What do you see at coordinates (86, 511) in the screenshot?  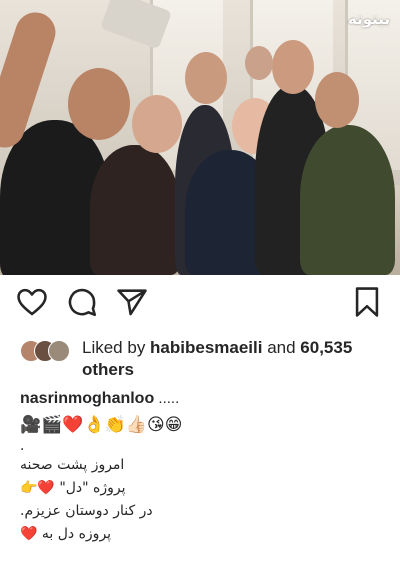 I see `caption-line: در کنار دوستان عزیزم.` at bounding box center [86, 511].